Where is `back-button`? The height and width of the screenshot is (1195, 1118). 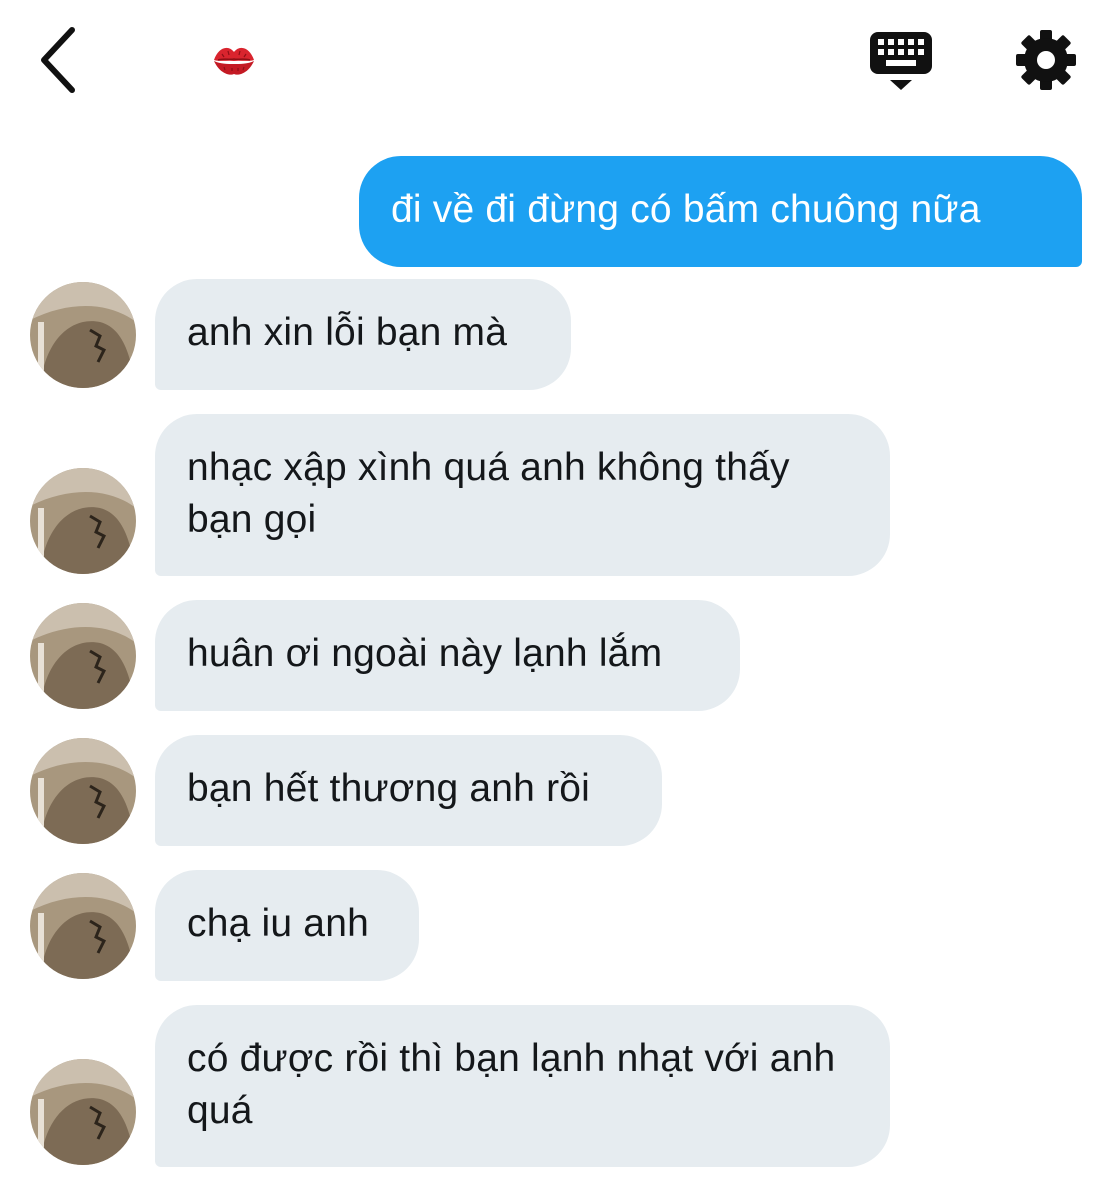
back-button is located at coordinates (58, 60).